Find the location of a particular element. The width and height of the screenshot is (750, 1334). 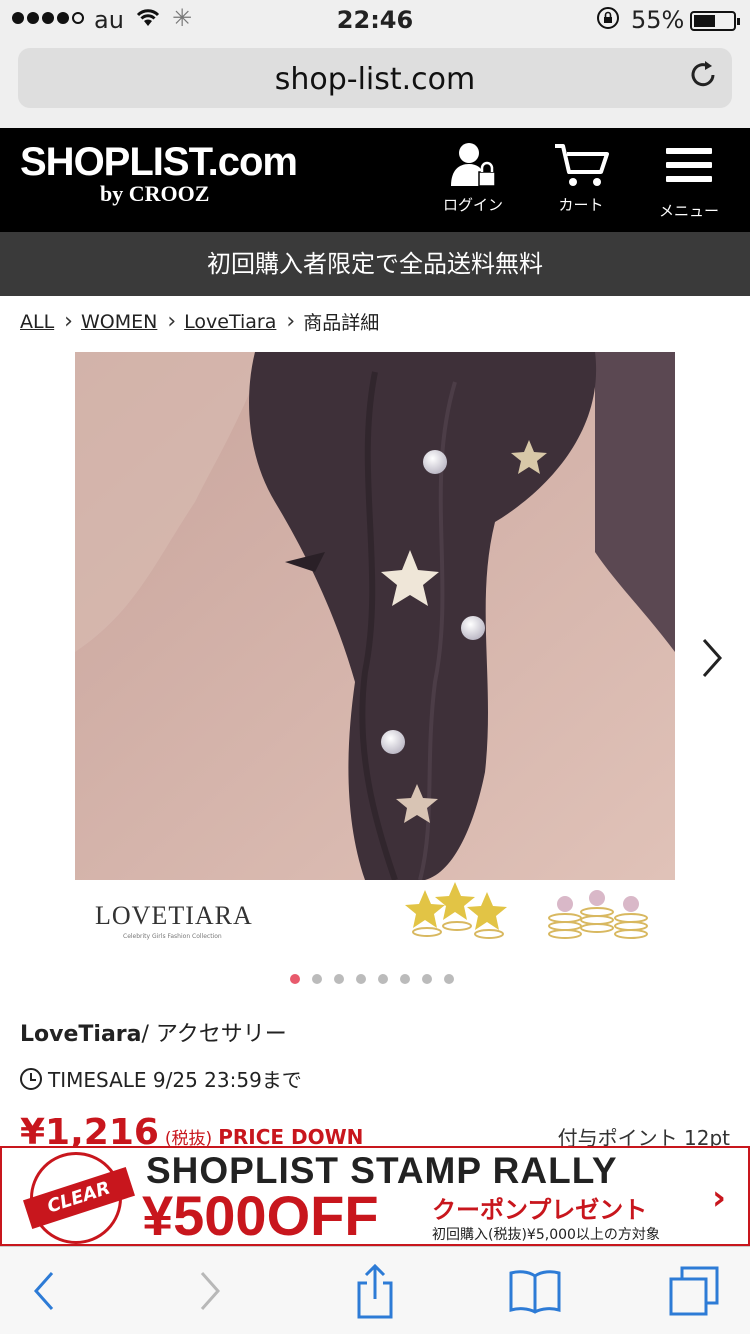

shoplist-logo: SHOPLIST.com by CROOZ is located at coordinates (159, 173).